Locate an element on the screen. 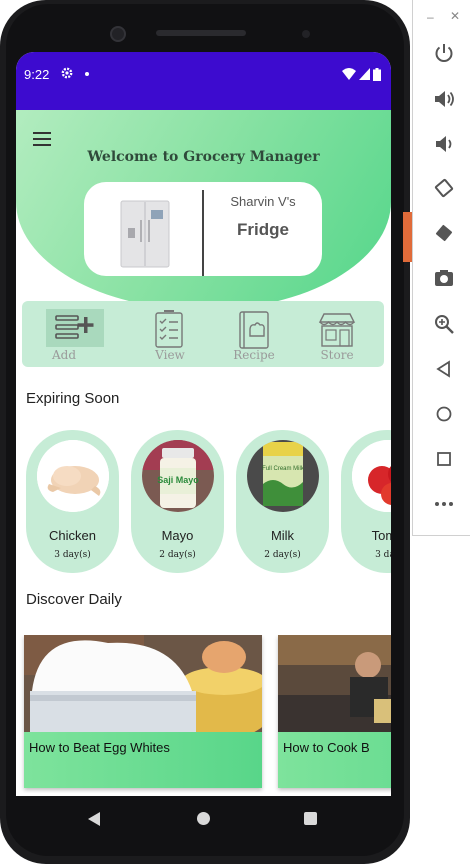 Image resolution: width=470 pixels, height=864 pixels. more-options-icon is located at coordinates (444, 504).